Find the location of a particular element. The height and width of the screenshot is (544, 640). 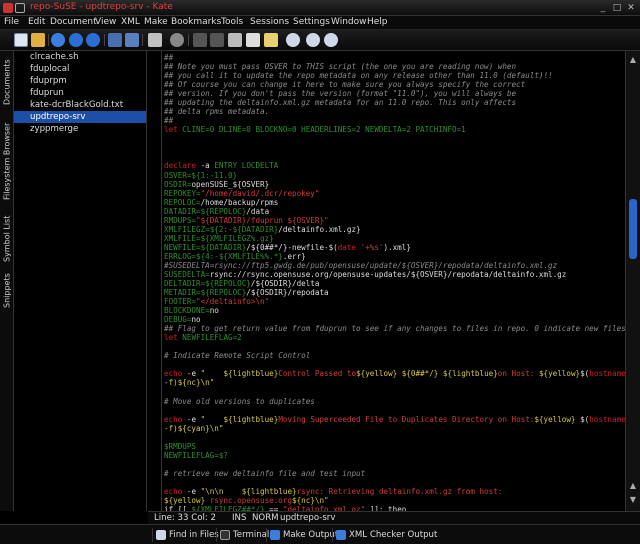

selection-mode: NORM is located at coordinates (265, 518).